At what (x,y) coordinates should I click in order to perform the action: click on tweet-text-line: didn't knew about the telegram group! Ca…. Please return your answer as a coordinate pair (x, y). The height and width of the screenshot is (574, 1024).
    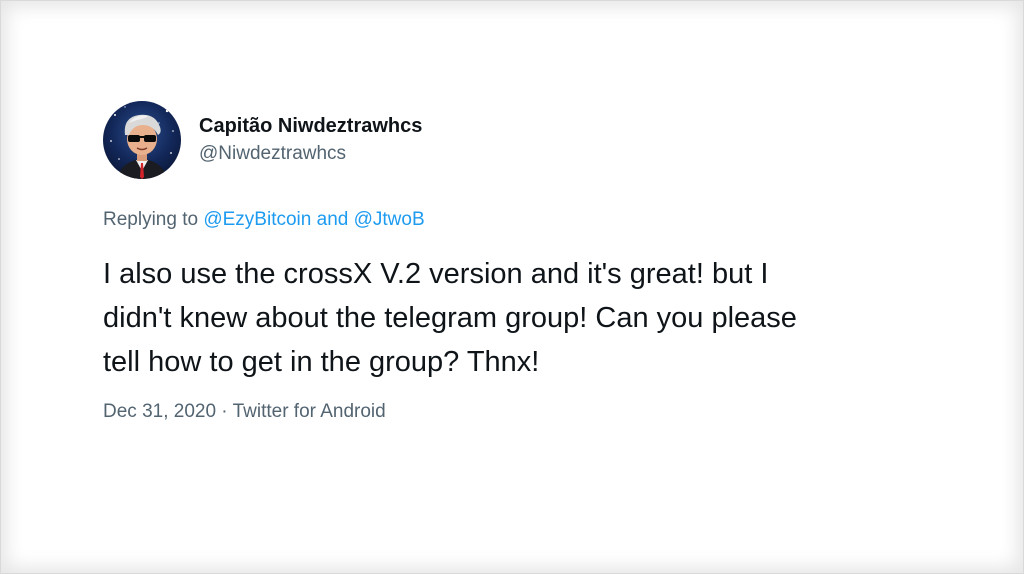
    Looking at the image, I should click on (450, 318).